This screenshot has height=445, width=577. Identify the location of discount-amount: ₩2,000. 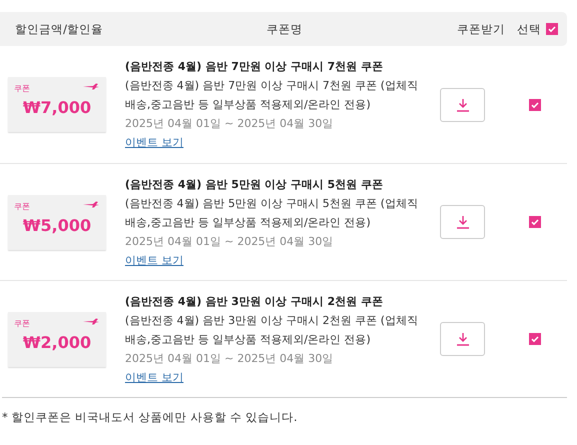
(57, 342).